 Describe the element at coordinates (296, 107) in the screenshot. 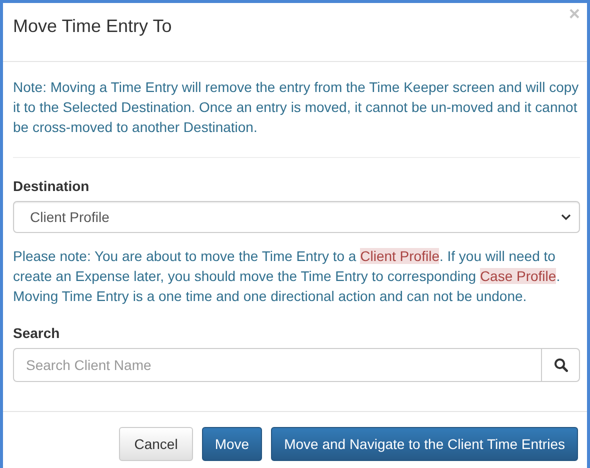

I see `note-text: Note: Moving a Time Entry will remove the entry from the Time Keeper screen and will copy it to the Selected Destination. Once an entry is moved, it cannot be un-moved and it cannot be cross-moved to another Destination.` at that location.